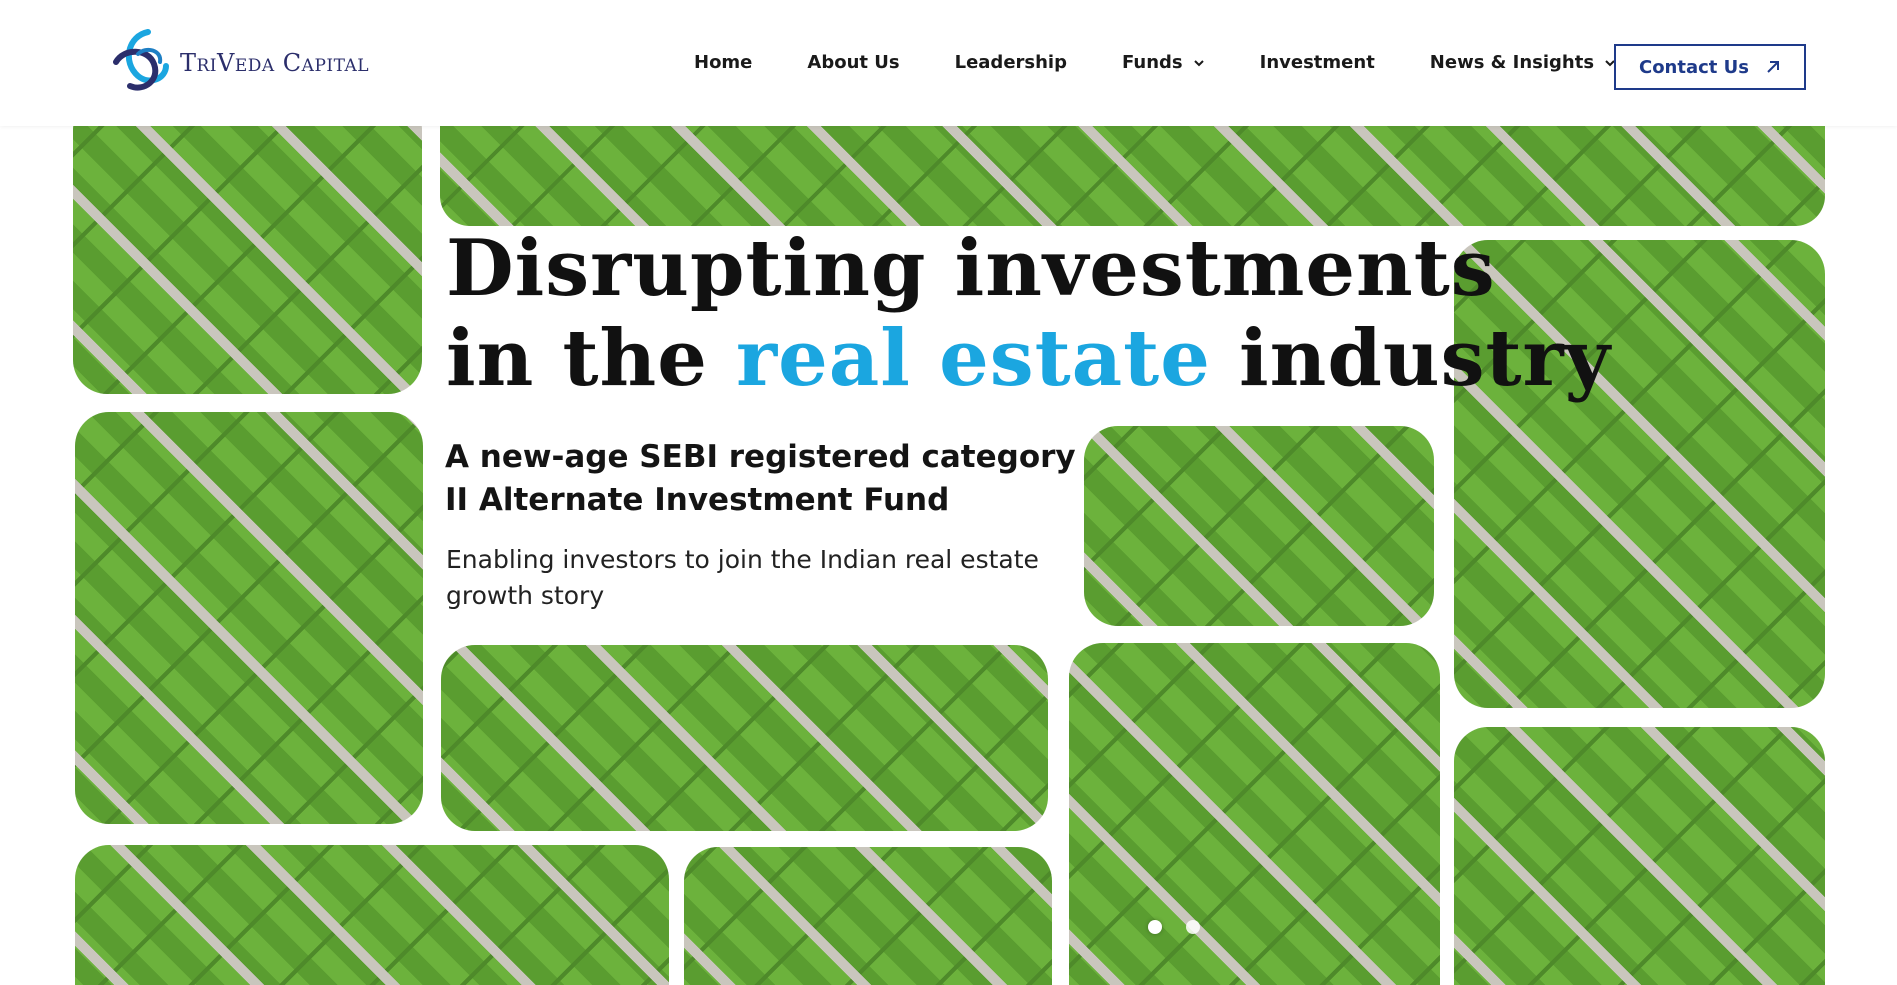  Describe the element at coordinates (275, 63) in the screenshot. I see `logo-text: TriVeda Capital` at that location.